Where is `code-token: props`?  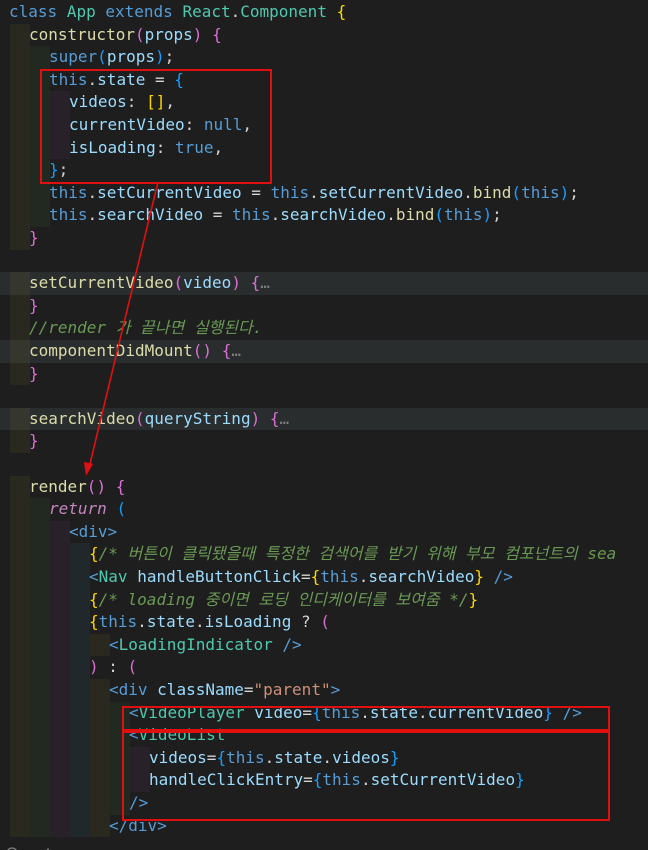 code-token: props is located at coordinates (168, 34).